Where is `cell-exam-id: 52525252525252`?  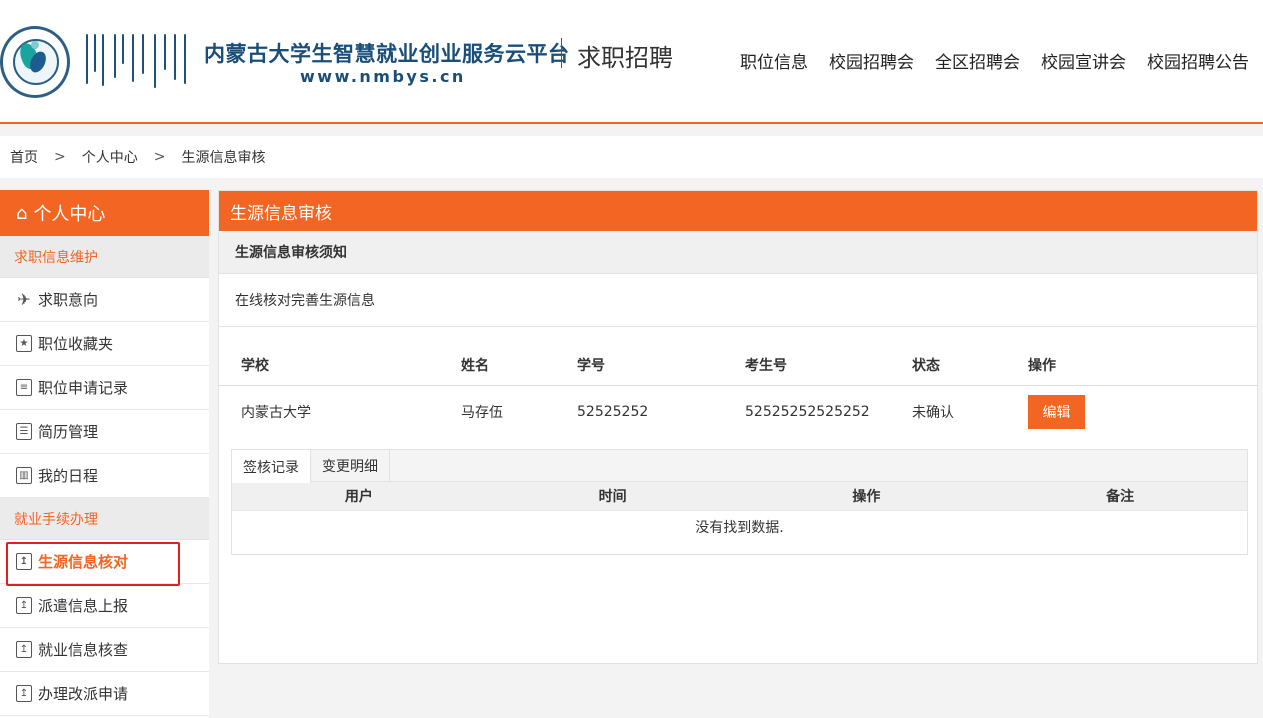
cell-exam-id: 52525252525252 is located at coordinates (807, 412).